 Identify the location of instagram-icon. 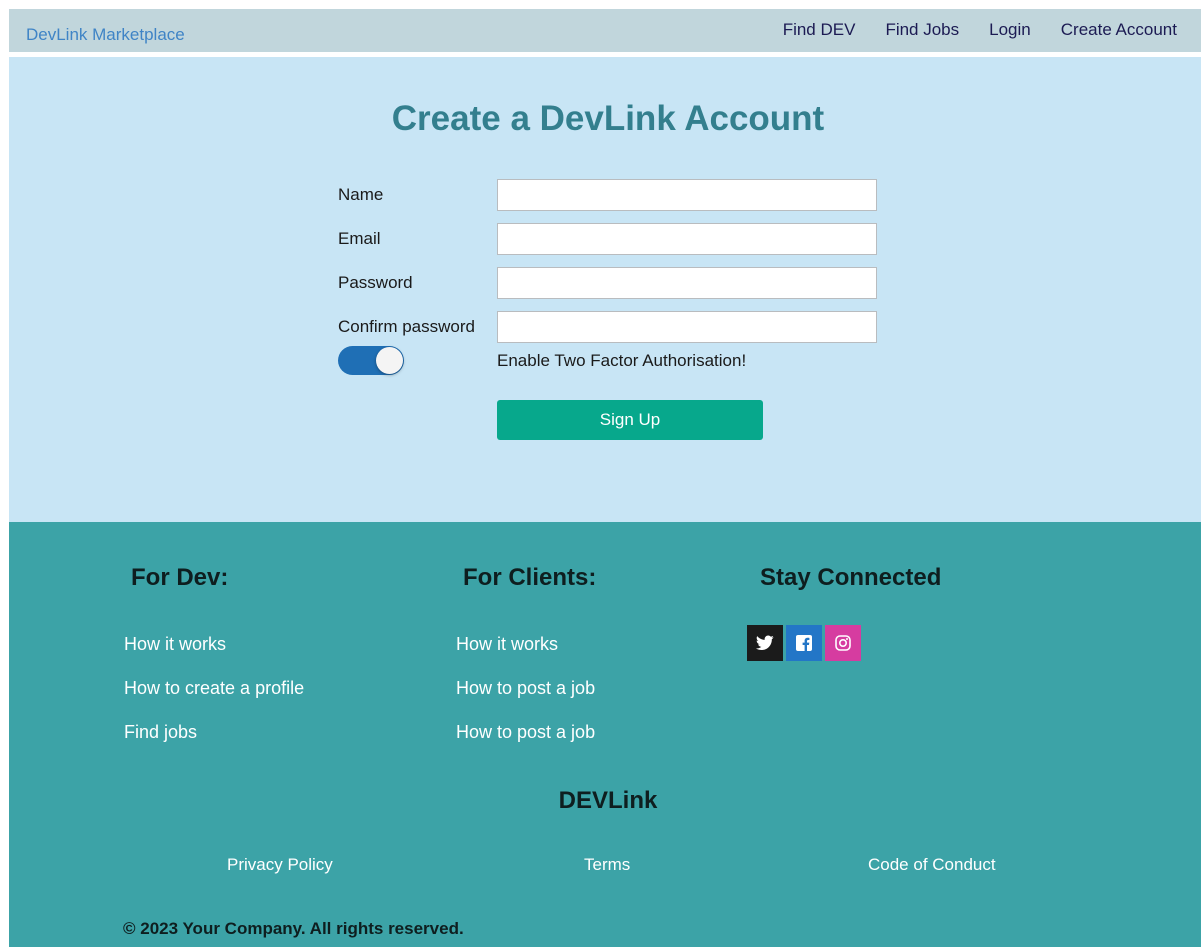
(843, 643).